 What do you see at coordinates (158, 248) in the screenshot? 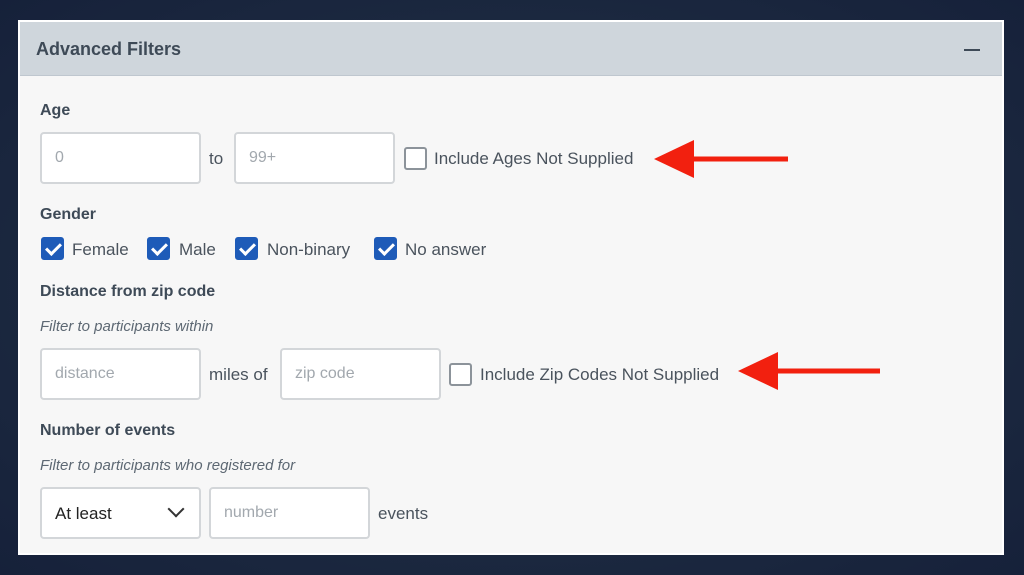
I see `gender-male-checkbox` at bounding box center [158, 248].